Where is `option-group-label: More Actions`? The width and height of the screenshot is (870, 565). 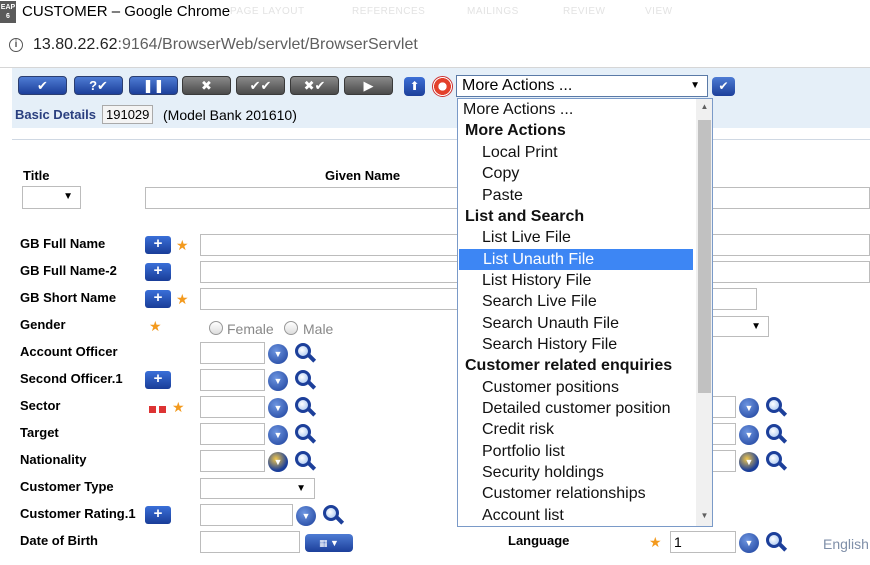
option-group-label: More Actions is located at coordinates (515, 130).